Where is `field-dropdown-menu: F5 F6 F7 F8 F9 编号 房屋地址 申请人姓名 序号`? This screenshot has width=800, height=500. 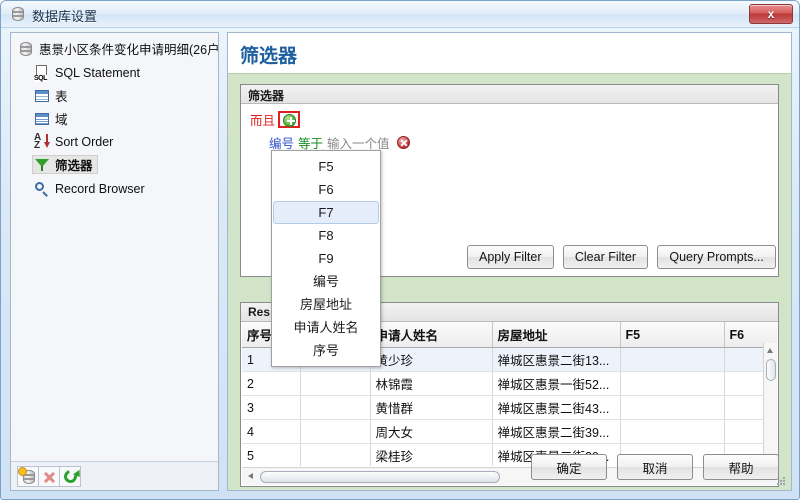 field-dropdown-menu: F5 F6 F7 F8 F9 编号 房屋地址 申请人姓名 序号 is located at coordinates (326, 258).